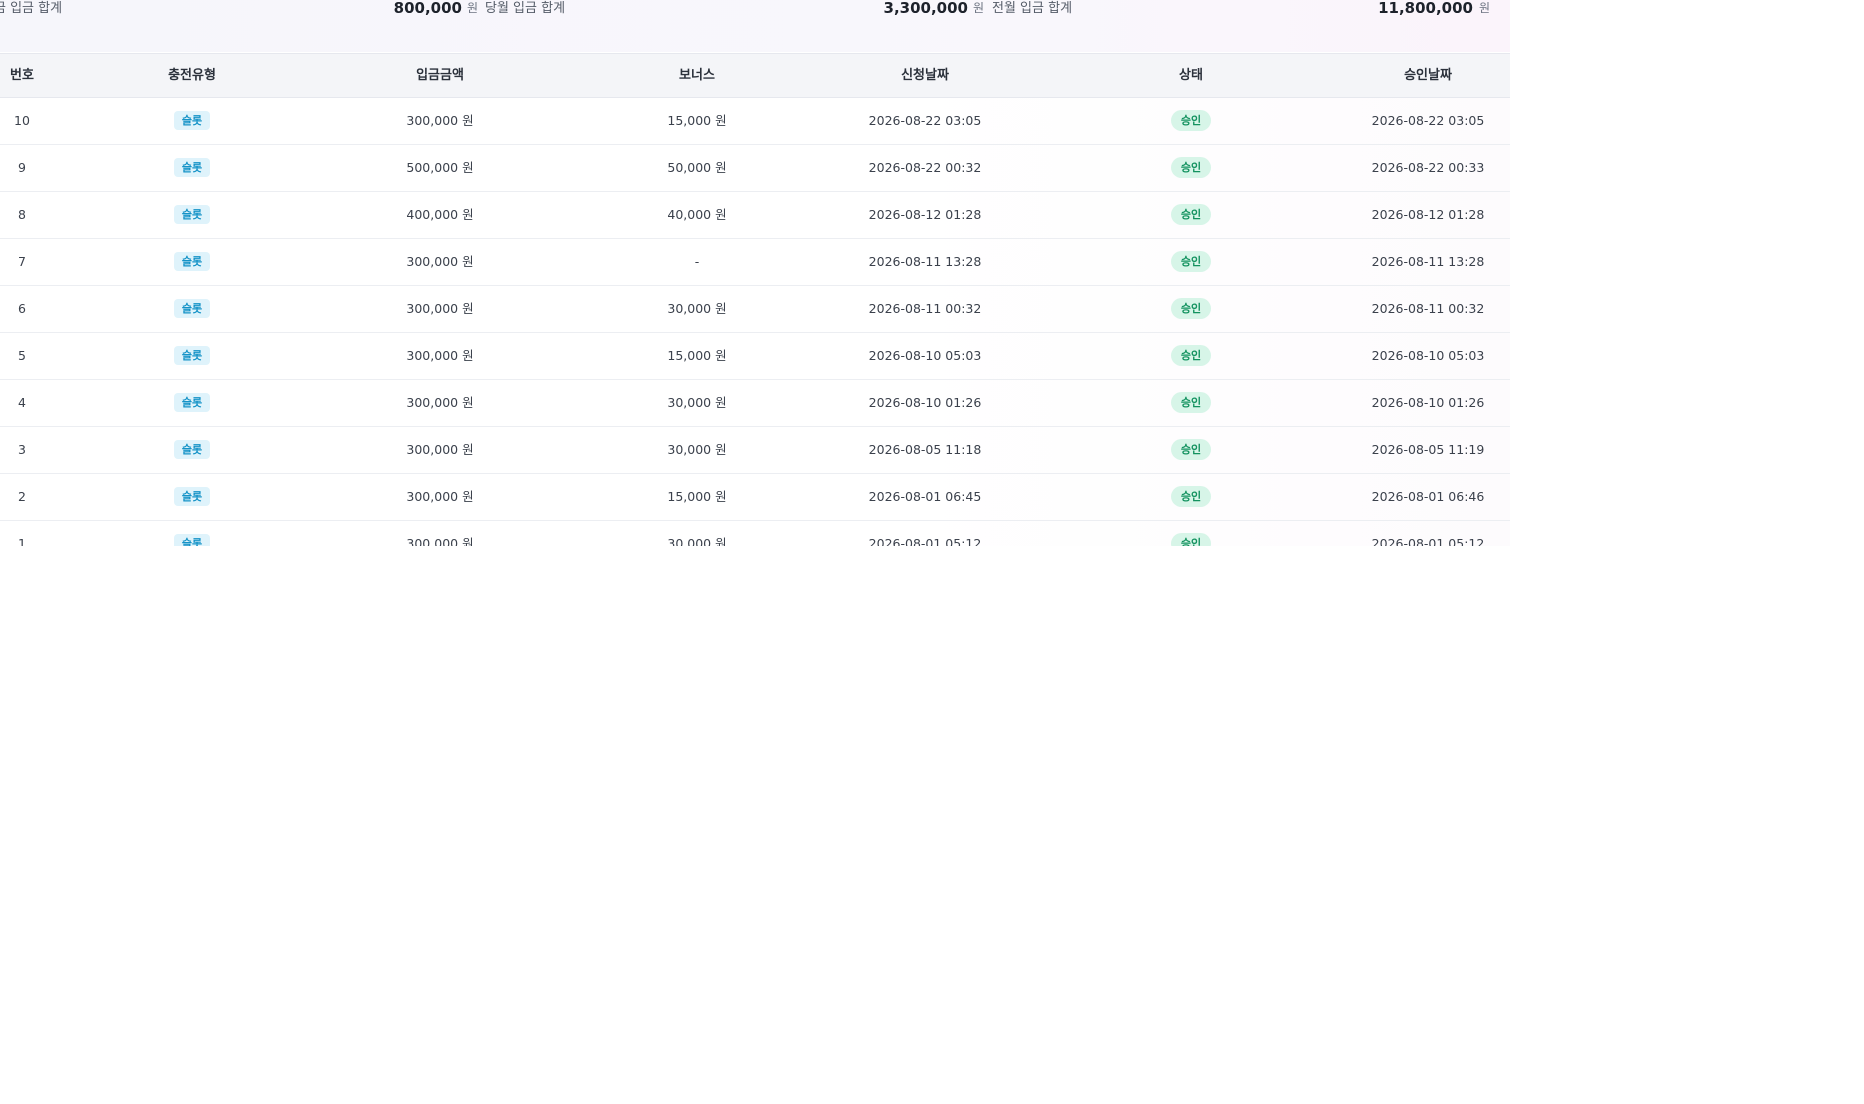 The width and height of the screenshot is (1864, 1104). Describe the element at coordinates (925, 308) in the screenshot. I see `row-request-date: 2026-08-11 00:32` at that location.